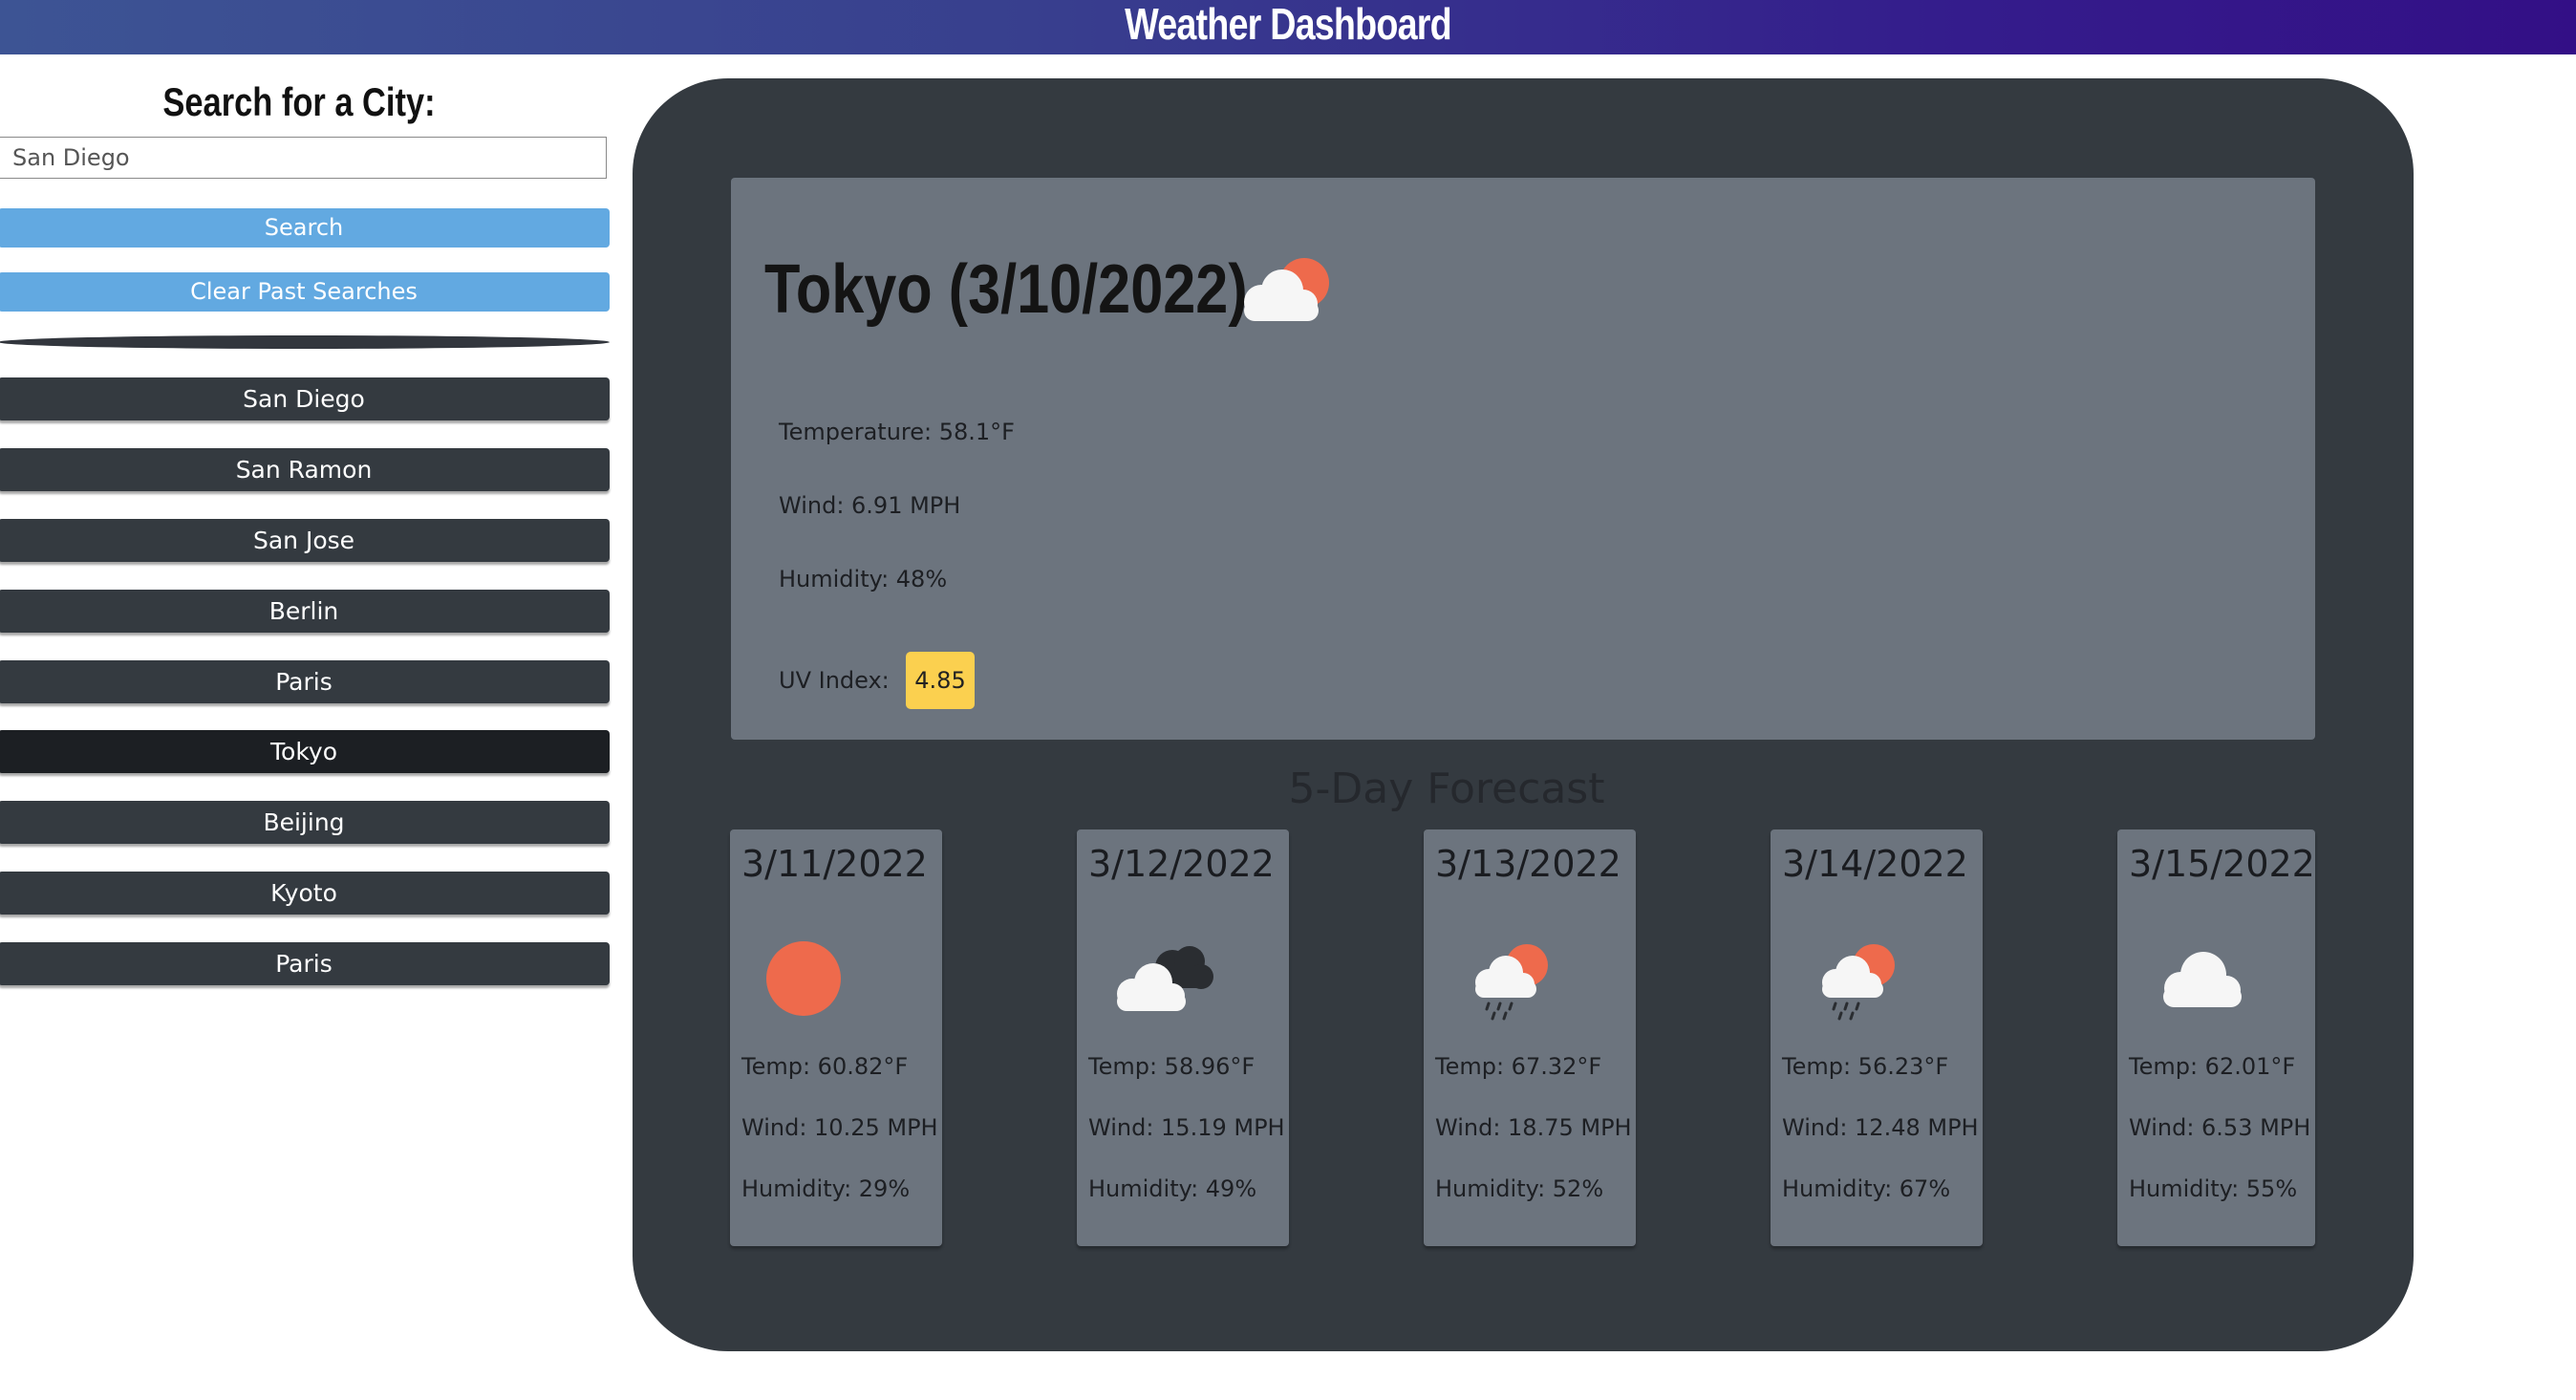 The image size is (2576, 1400). I want to click on city-search-input, so click(303, 158).